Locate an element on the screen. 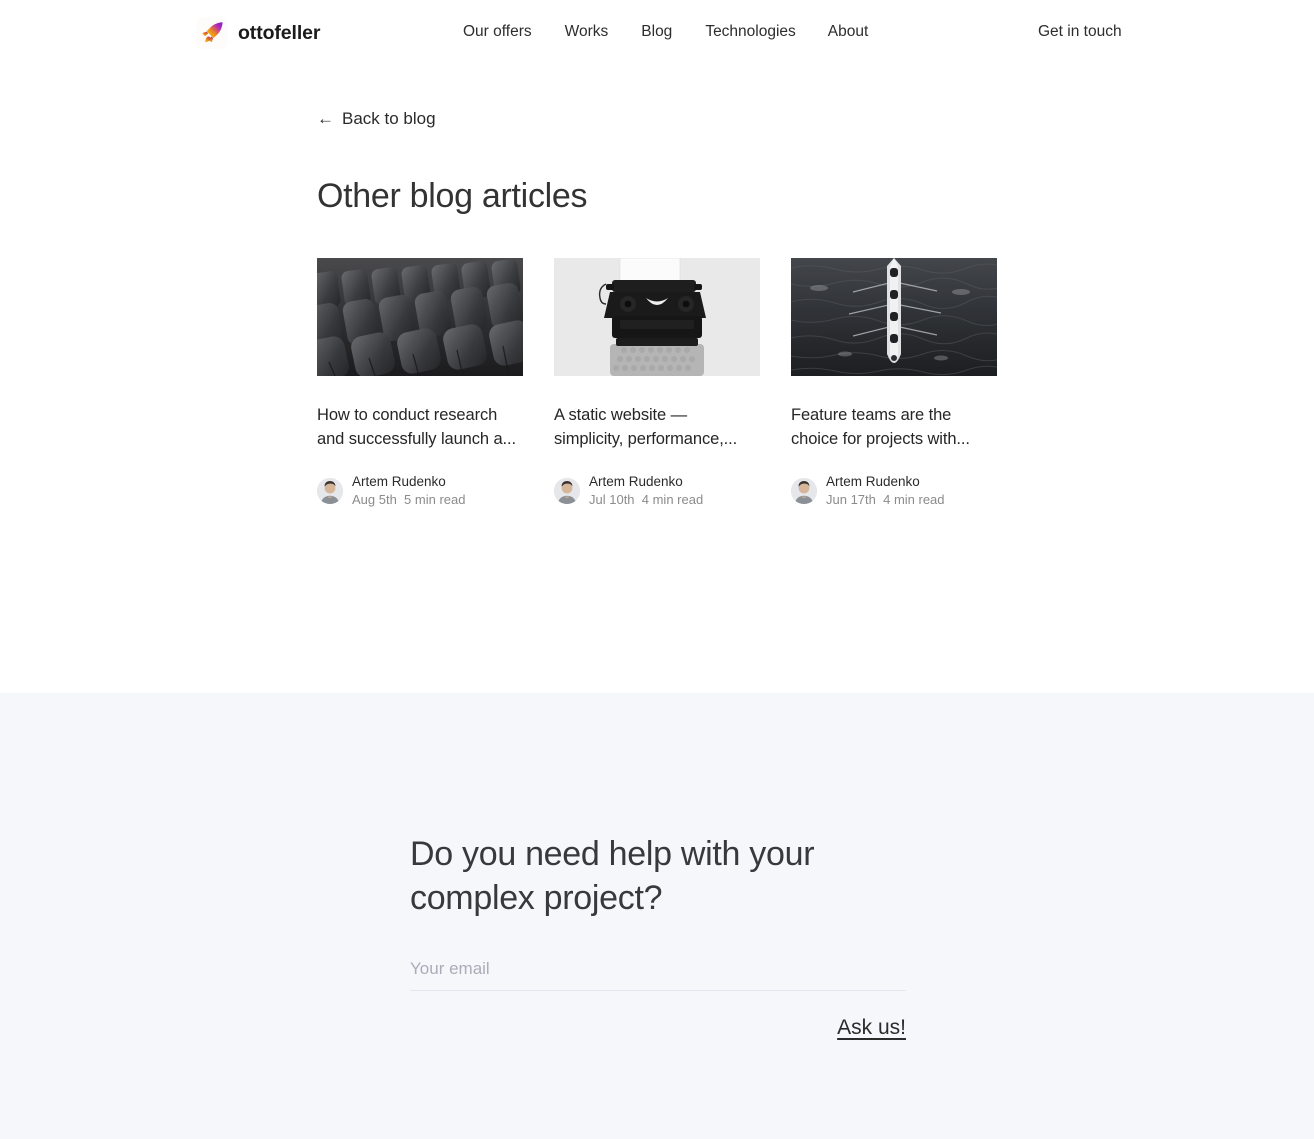  article-meta: Artem Rudenko Aug 5th 5 min read is located at coordinates (420, 490).